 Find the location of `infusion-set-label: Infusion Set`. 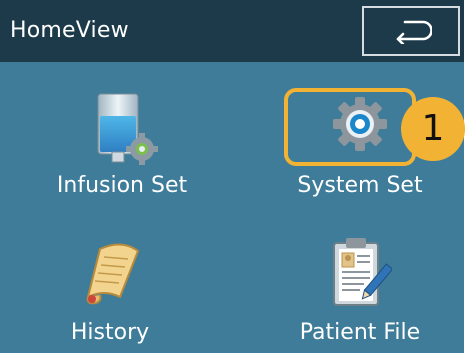

infusion-set-label: Infusion Set is located at coordinates (122, 185).